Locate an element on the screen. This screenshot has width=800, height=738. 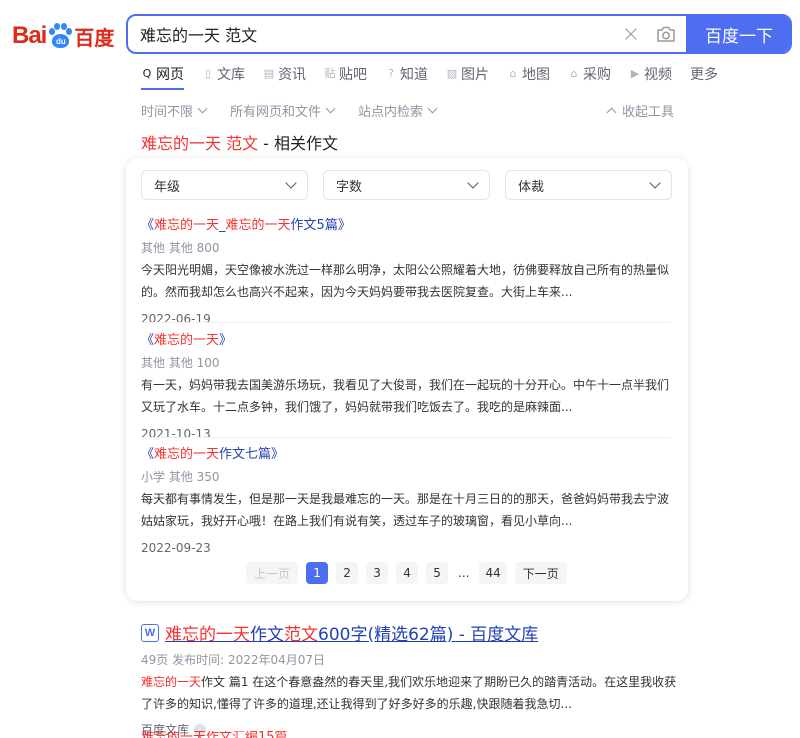
shop-icon: ⌂ is located at coordinates (574, 73).